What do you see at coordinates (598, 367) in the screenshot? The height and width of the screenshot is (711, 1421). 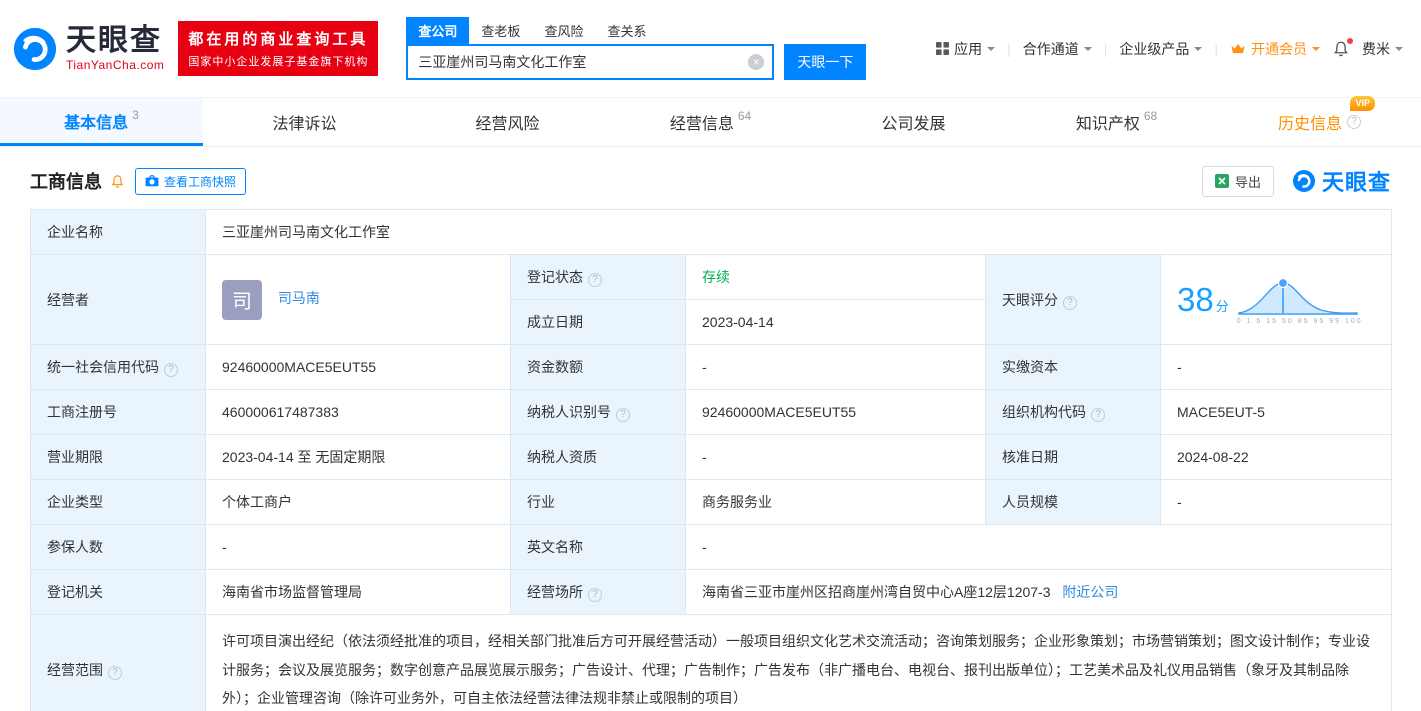 I see `field-label-capital: 资金数额` at bounding box center [598, 367].